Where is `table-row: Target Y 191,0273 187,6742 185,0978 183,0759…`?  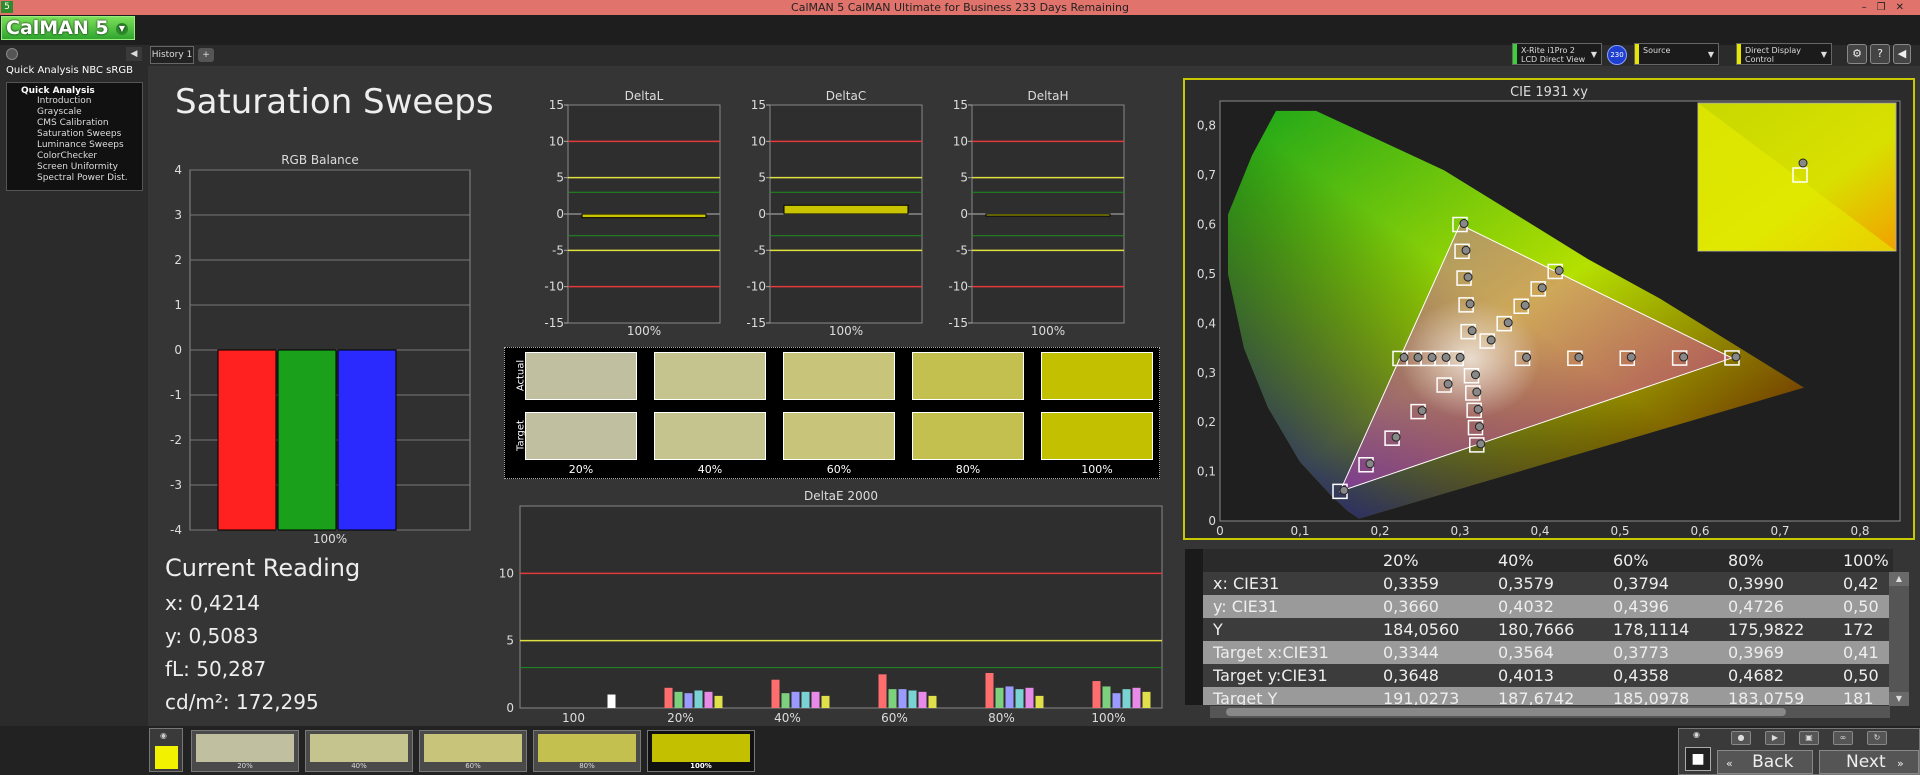
table-row: Target Y 191,0273 187,6742 185,0978 183,0759… is located at coordinates (1539, 696).